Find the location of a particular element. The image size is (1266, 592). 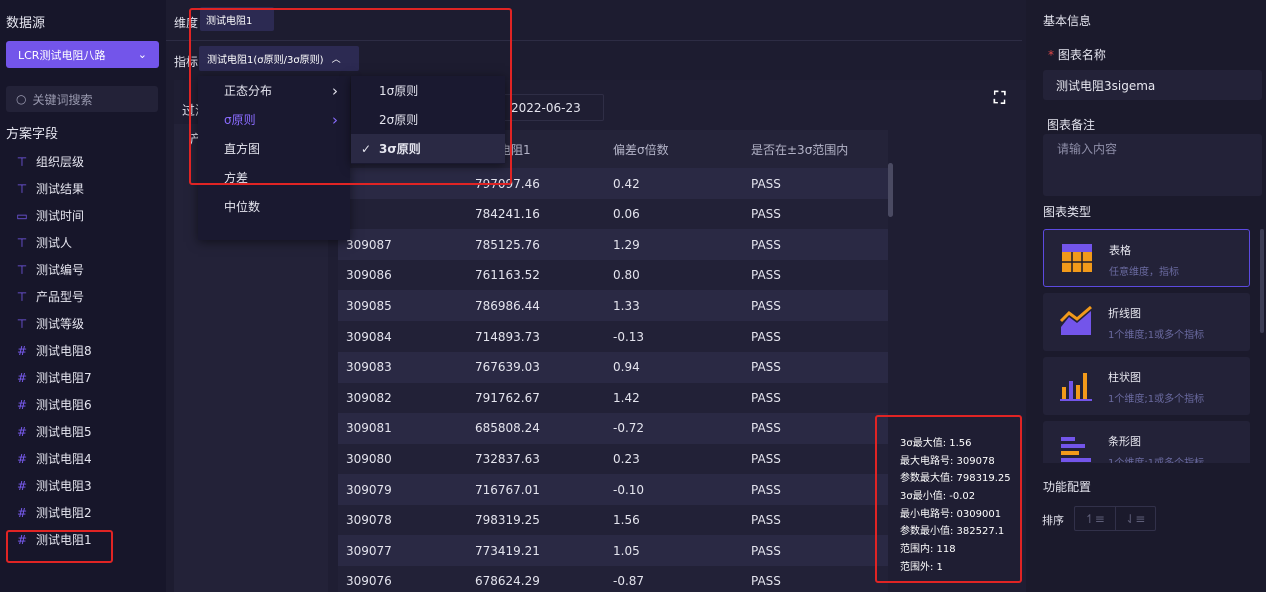

basic-info-title: 基本信息 is located at coordinates (1067, 21).